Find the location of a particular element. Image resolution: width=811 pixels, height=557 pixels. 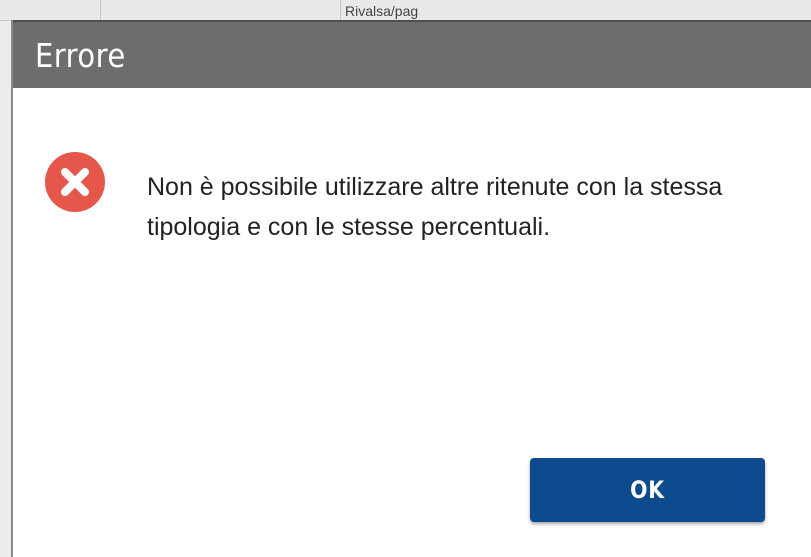

ok-button-label: OK is located at coordinates (647, 490).